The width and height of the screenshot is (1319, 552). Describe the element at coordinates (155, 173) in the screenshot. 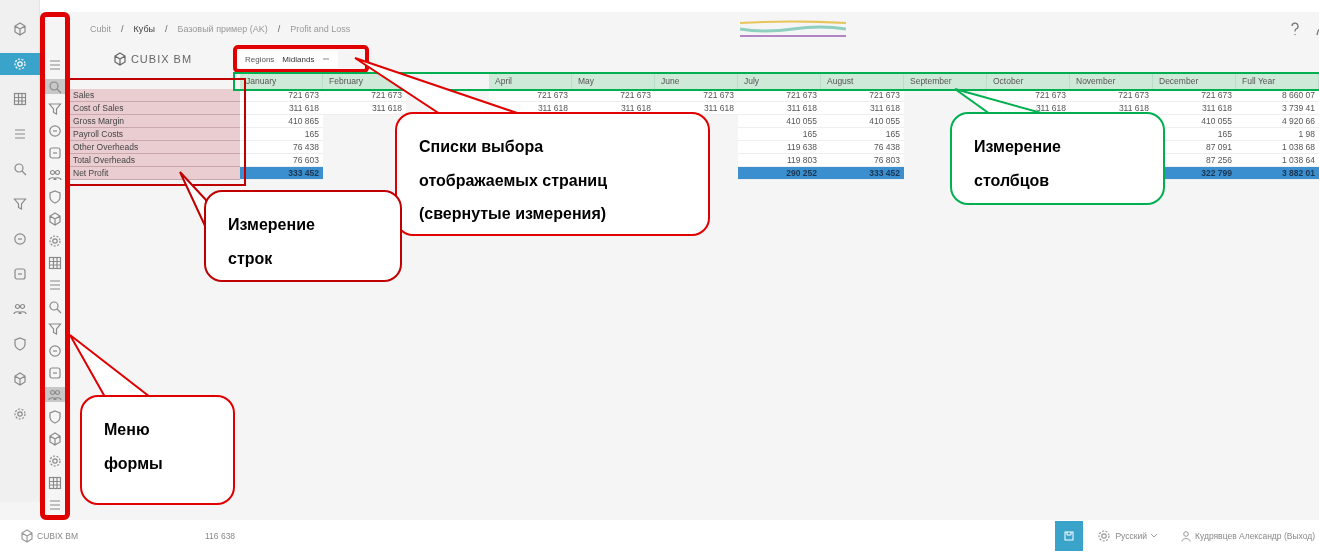

I see `row-header: Net Profit` at that location.